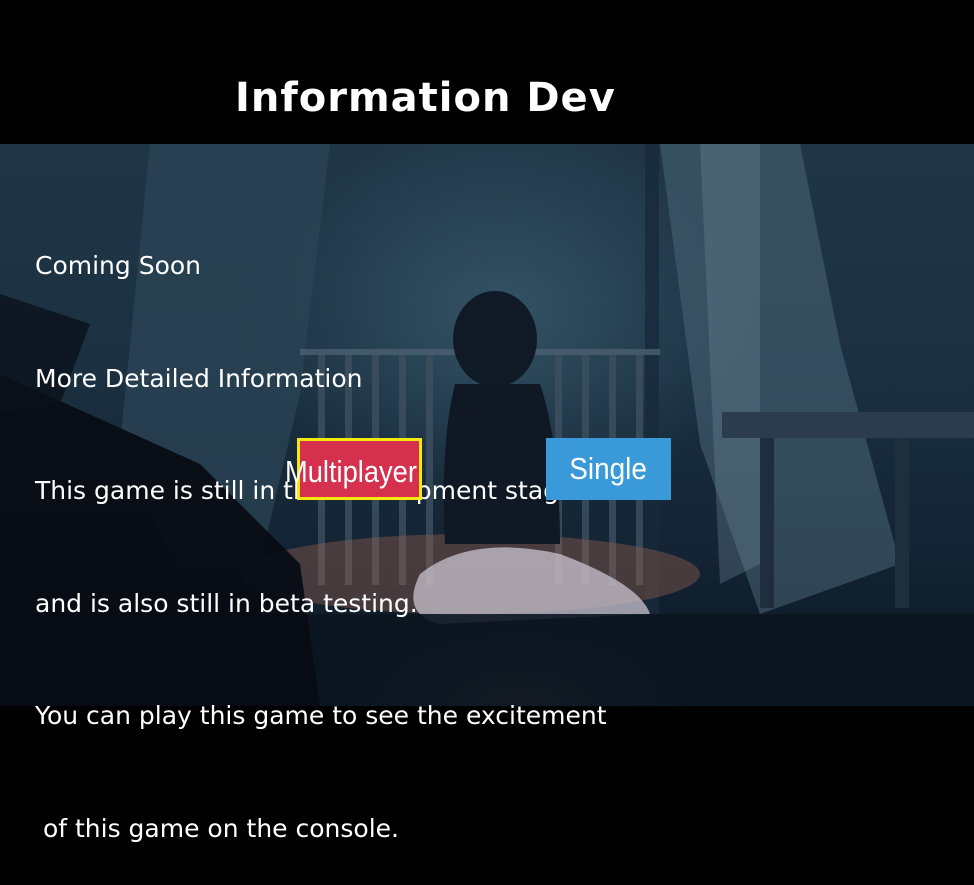 The width and height of the screenshot is (974, 885). I want to click on multiplayer-button: Multiplayer, so click(351, 472).